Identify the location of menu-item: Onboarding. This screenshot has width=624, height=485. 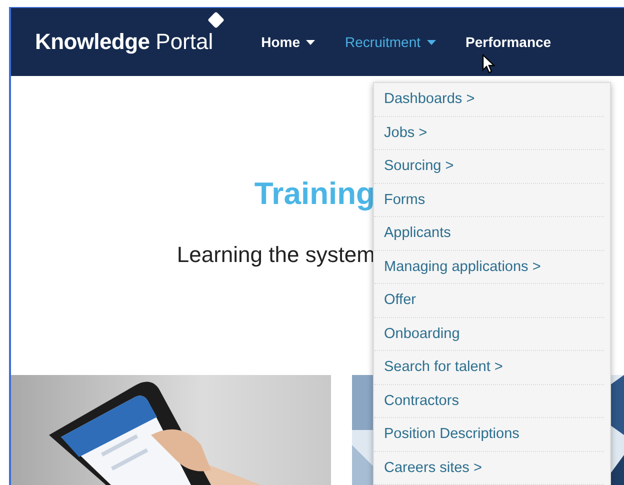
(489, 334).